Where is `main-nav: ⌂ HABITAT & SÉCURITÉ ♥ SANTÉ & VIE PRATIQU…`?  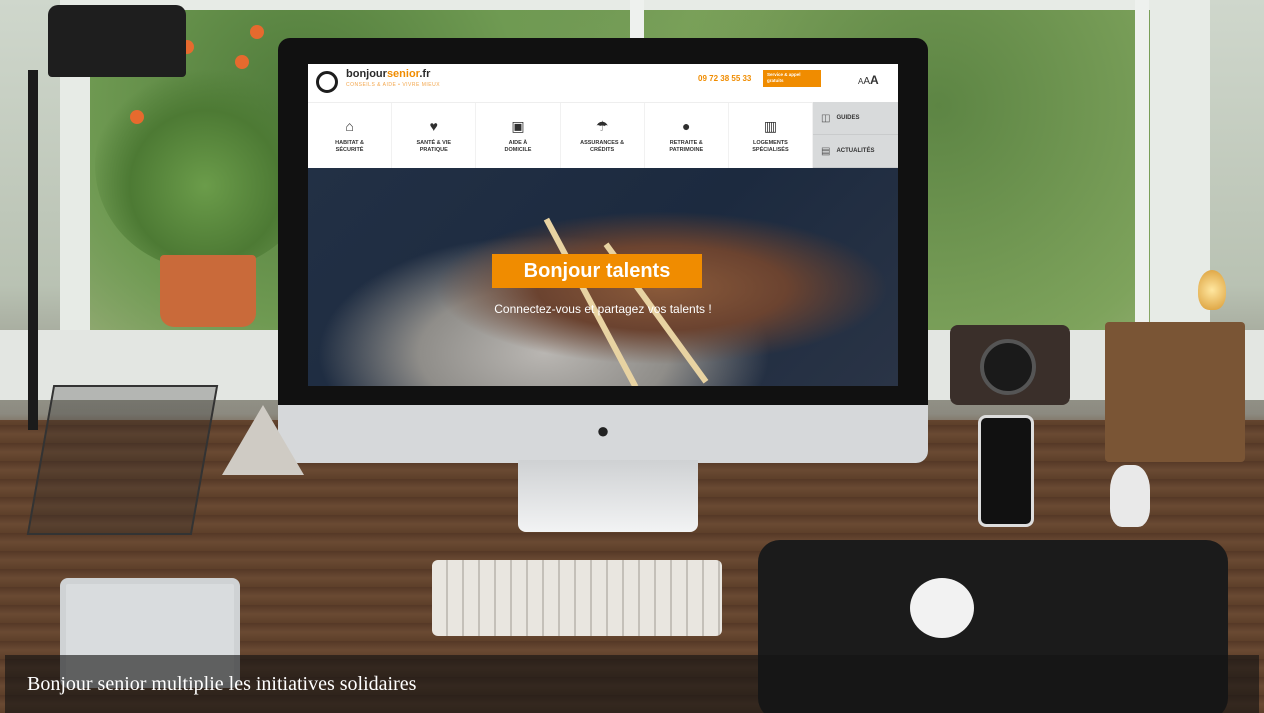 main-nav: ⌂ HABITAT & SÉCURITÉ ♥ SANTÉ & VIE PRATIQU… is located at coordinates (561, 135).